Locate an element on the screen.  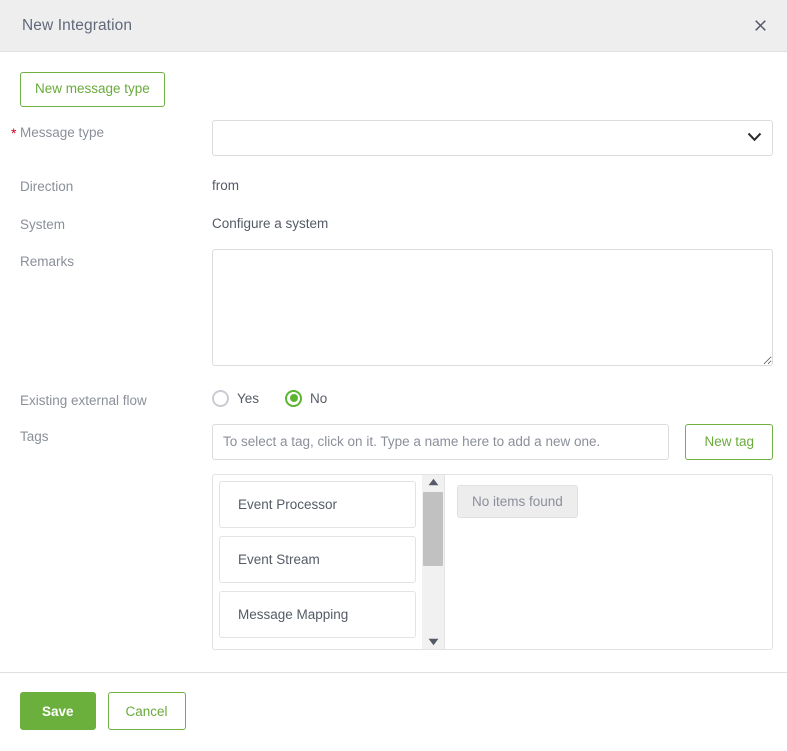
radio-option-yes-label: Yes is located at coordinates (248, 398).